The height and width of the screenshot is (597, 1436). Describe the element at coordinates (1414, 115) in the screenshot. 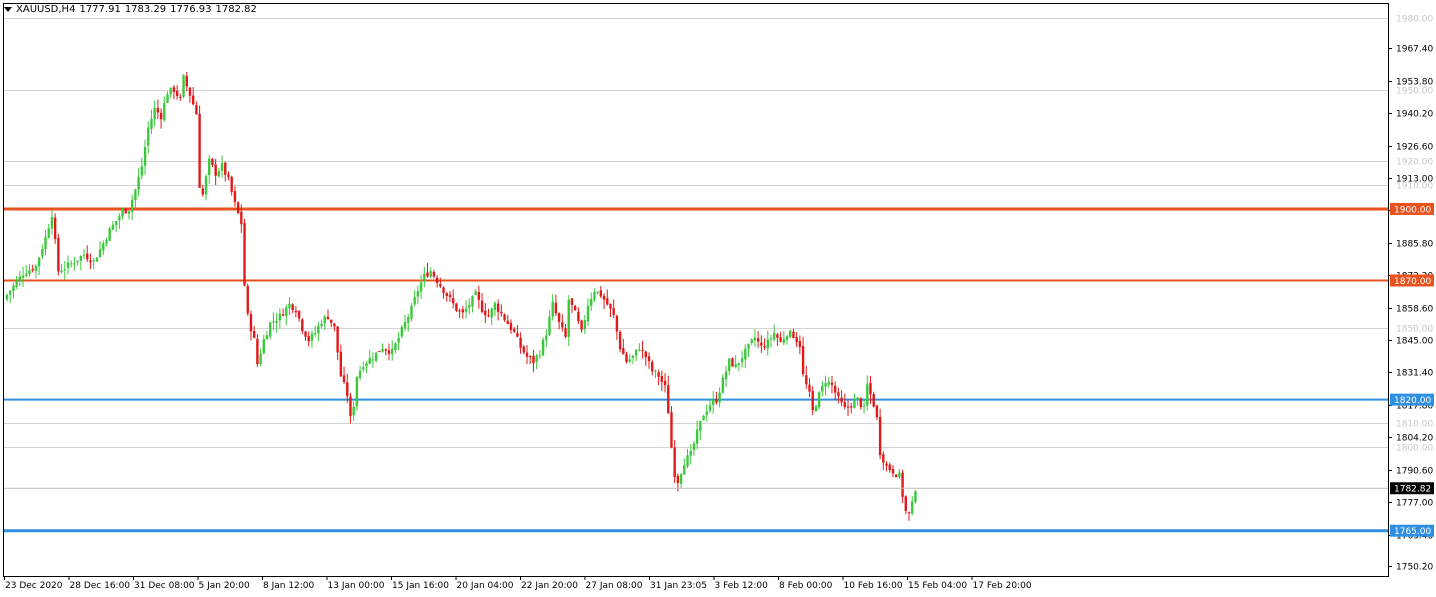

I see `price-tick-label: 1940.20` at that location.